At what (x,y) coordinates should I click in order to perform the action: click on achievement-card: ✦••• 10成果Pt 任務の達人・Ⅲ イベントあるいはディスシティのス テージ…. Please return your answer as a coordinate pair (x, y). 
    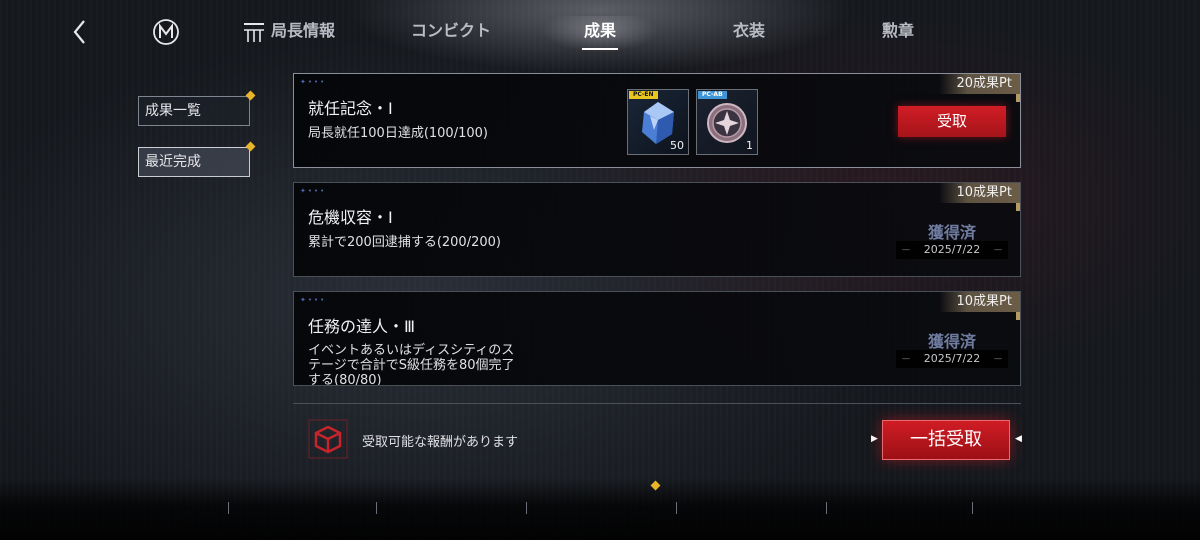
    Looking at the image, I should click on (657, 338).